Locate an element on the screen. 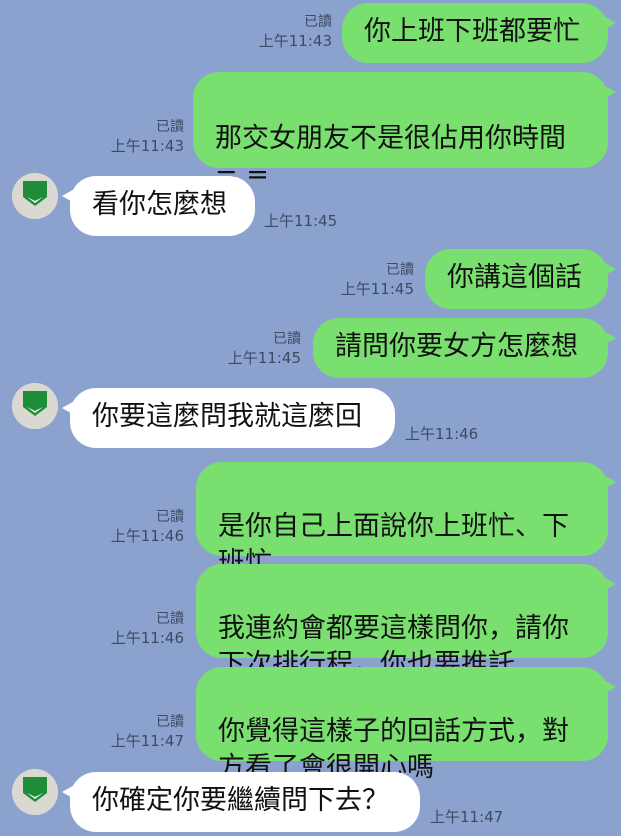 This screenshot has height=836, width=621. outgoing-message: 我連約會都要這樣問你，請你 下次排行程，你也要推託 is located at coordinates (406, 622).